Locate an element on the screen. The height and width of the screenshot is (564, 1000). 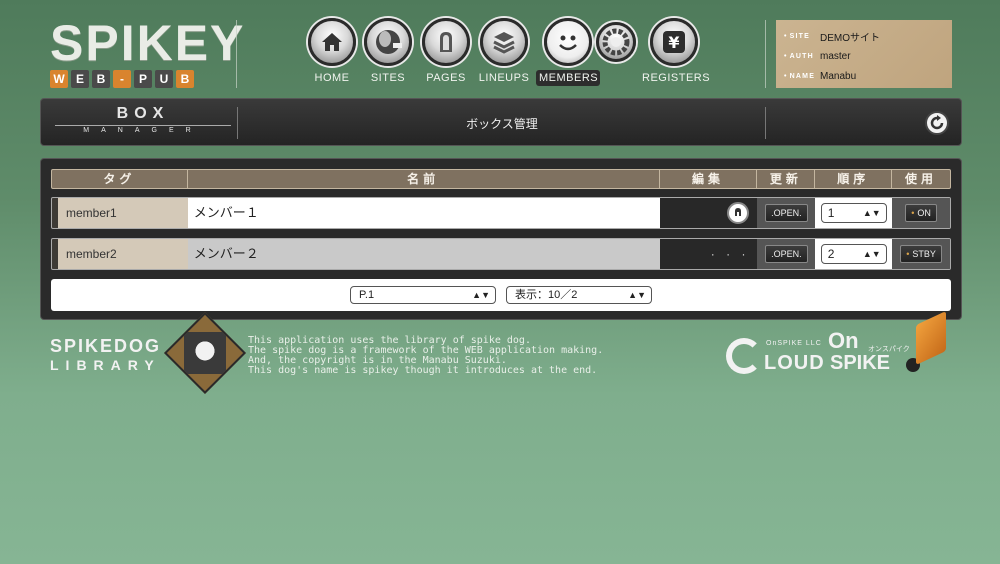
row-tag: member1 is located at coordinates (120, 213).